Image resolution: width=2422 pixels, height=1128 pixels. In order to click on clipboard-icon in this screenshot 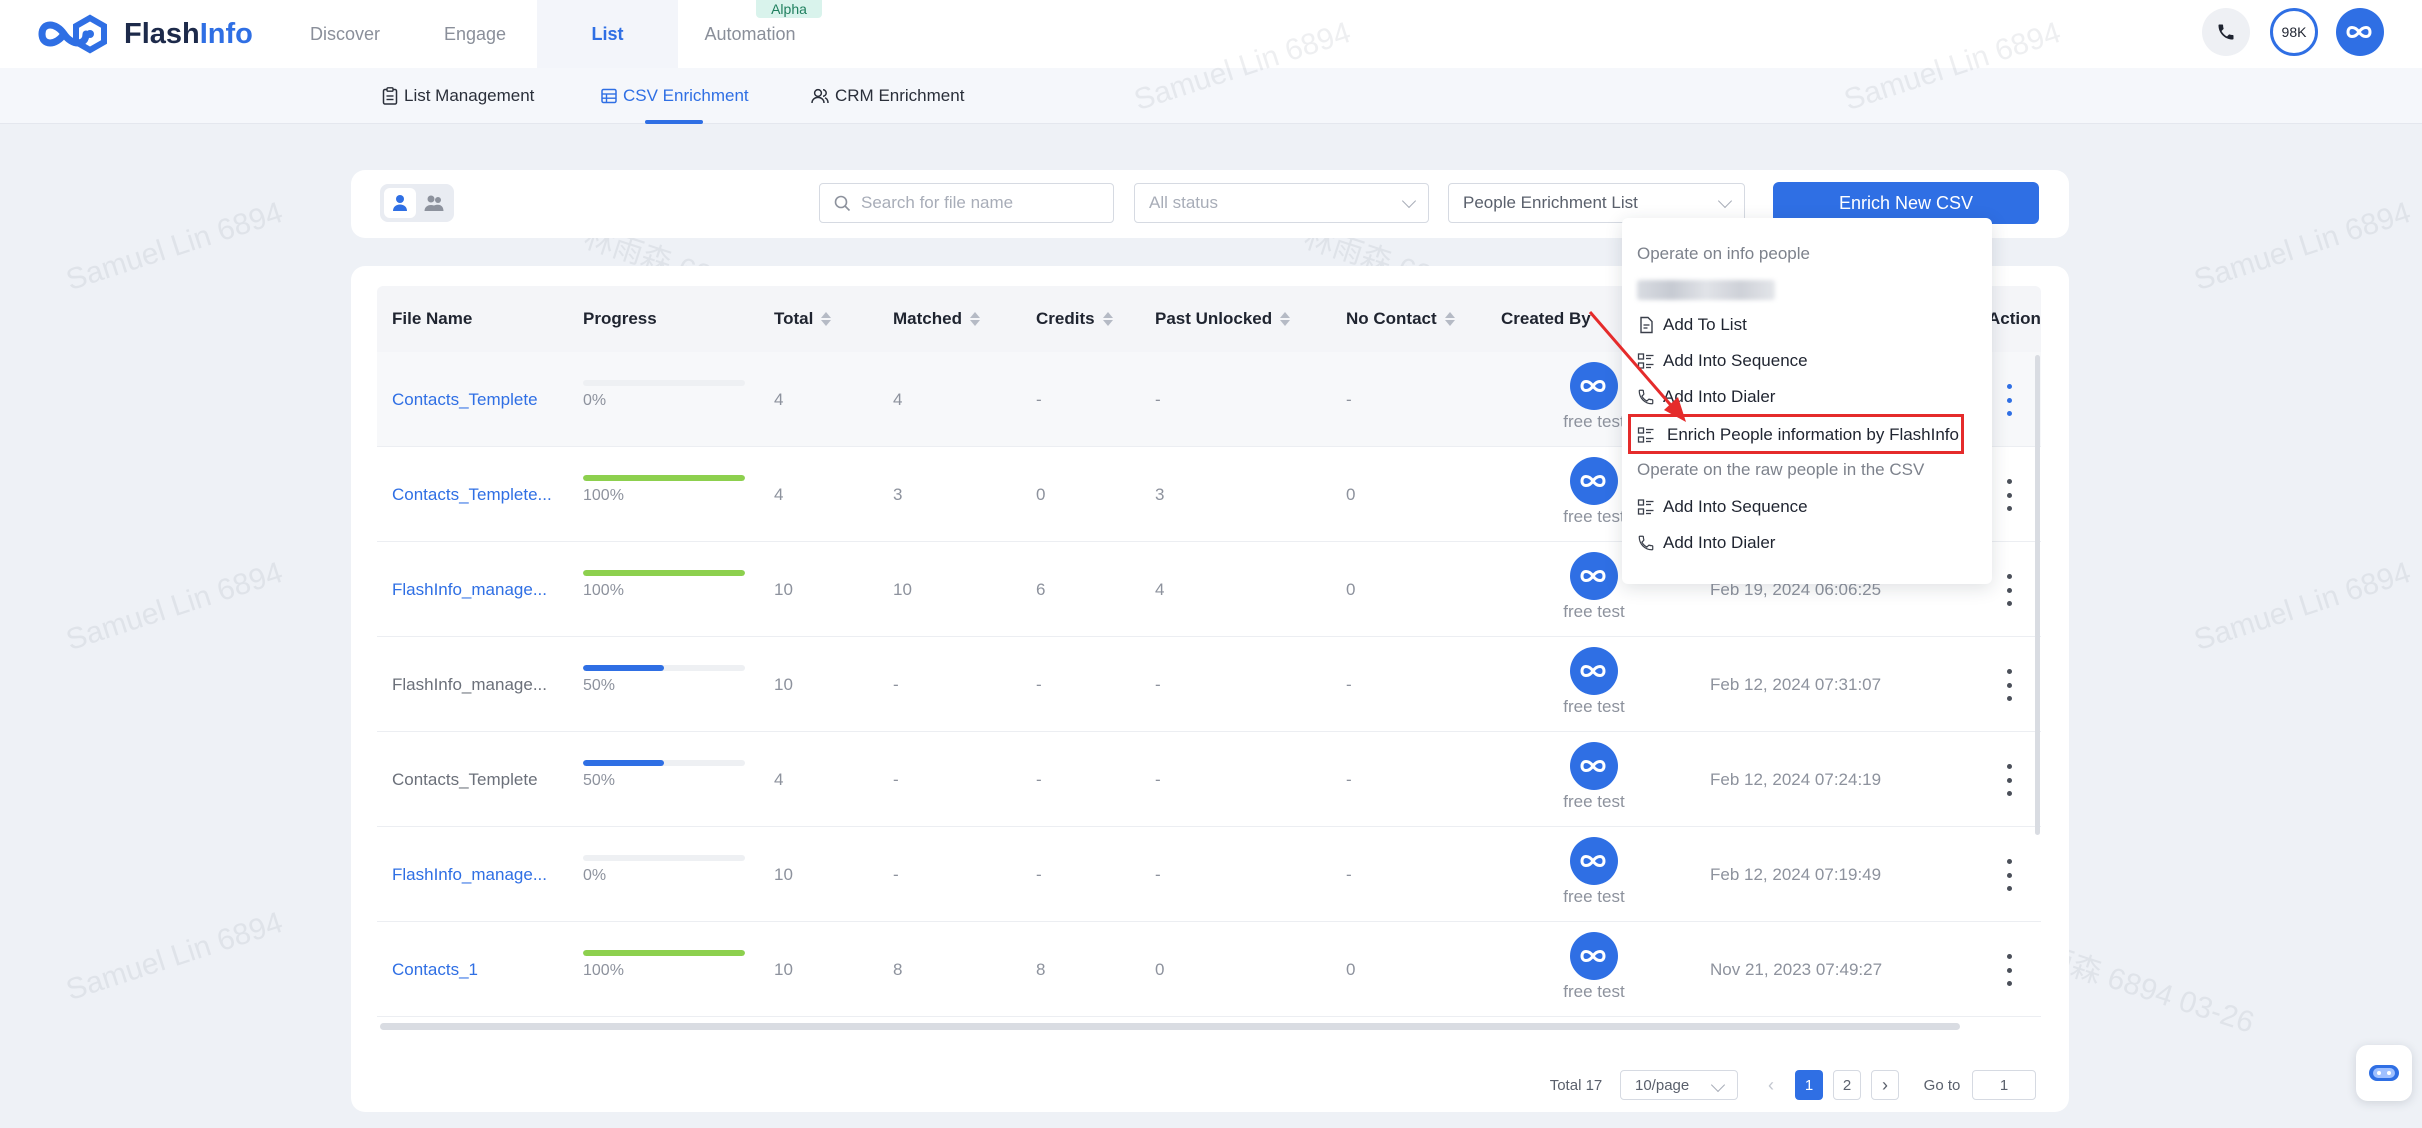, I will do `click(390, 96)`.